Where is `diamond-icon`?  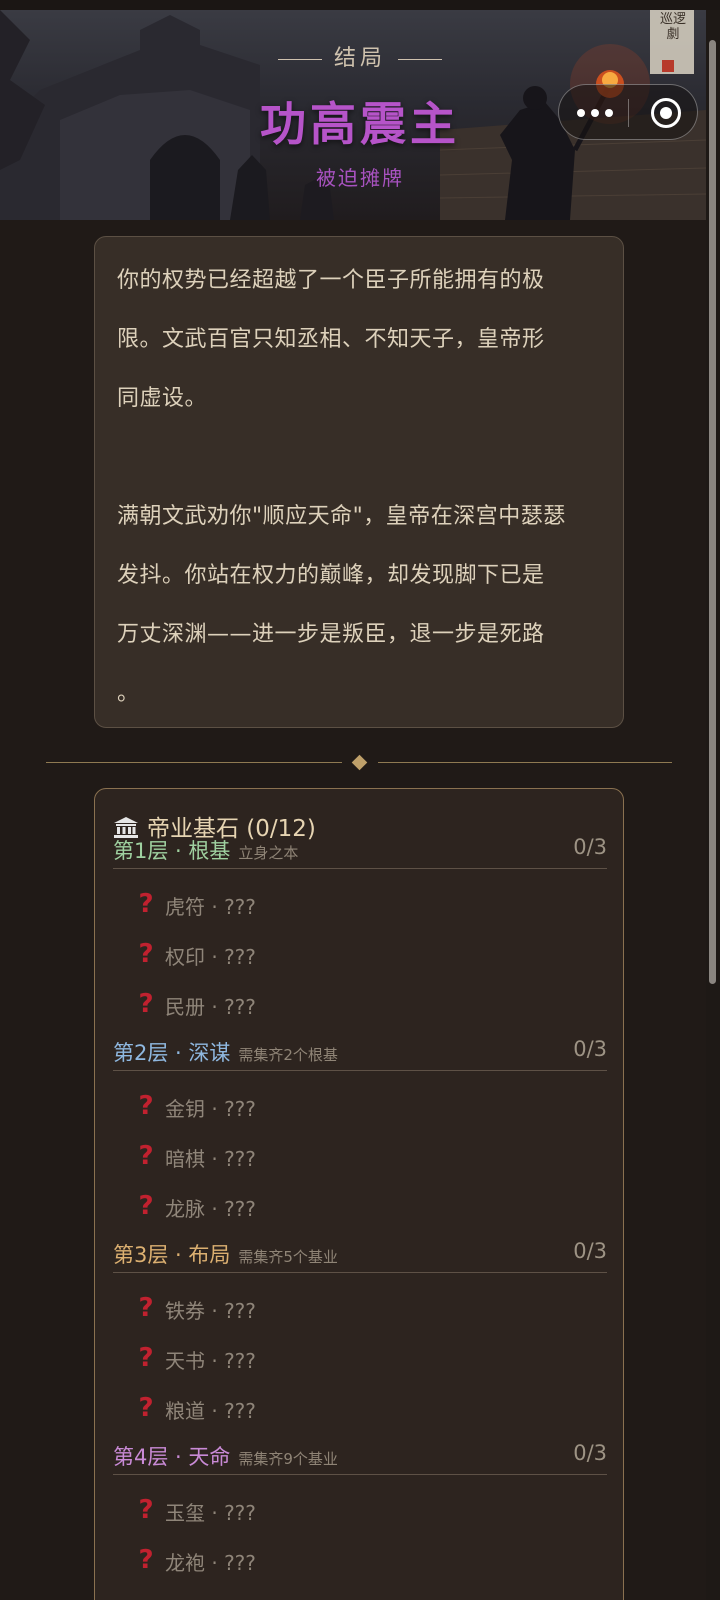
diamond-icon is located at coordinates (359, 762).